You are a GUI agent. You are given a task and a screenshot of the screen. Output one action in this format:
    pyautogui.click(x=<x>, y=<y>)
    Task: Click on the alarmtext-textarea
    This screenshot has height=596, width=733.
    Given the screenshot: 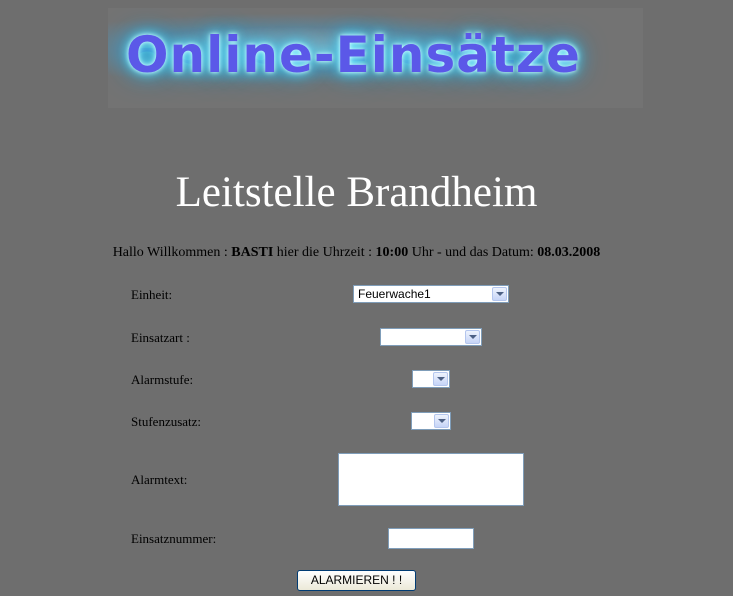 What is the action you would take?
    pyautogui.click(x=431, y=479)
    